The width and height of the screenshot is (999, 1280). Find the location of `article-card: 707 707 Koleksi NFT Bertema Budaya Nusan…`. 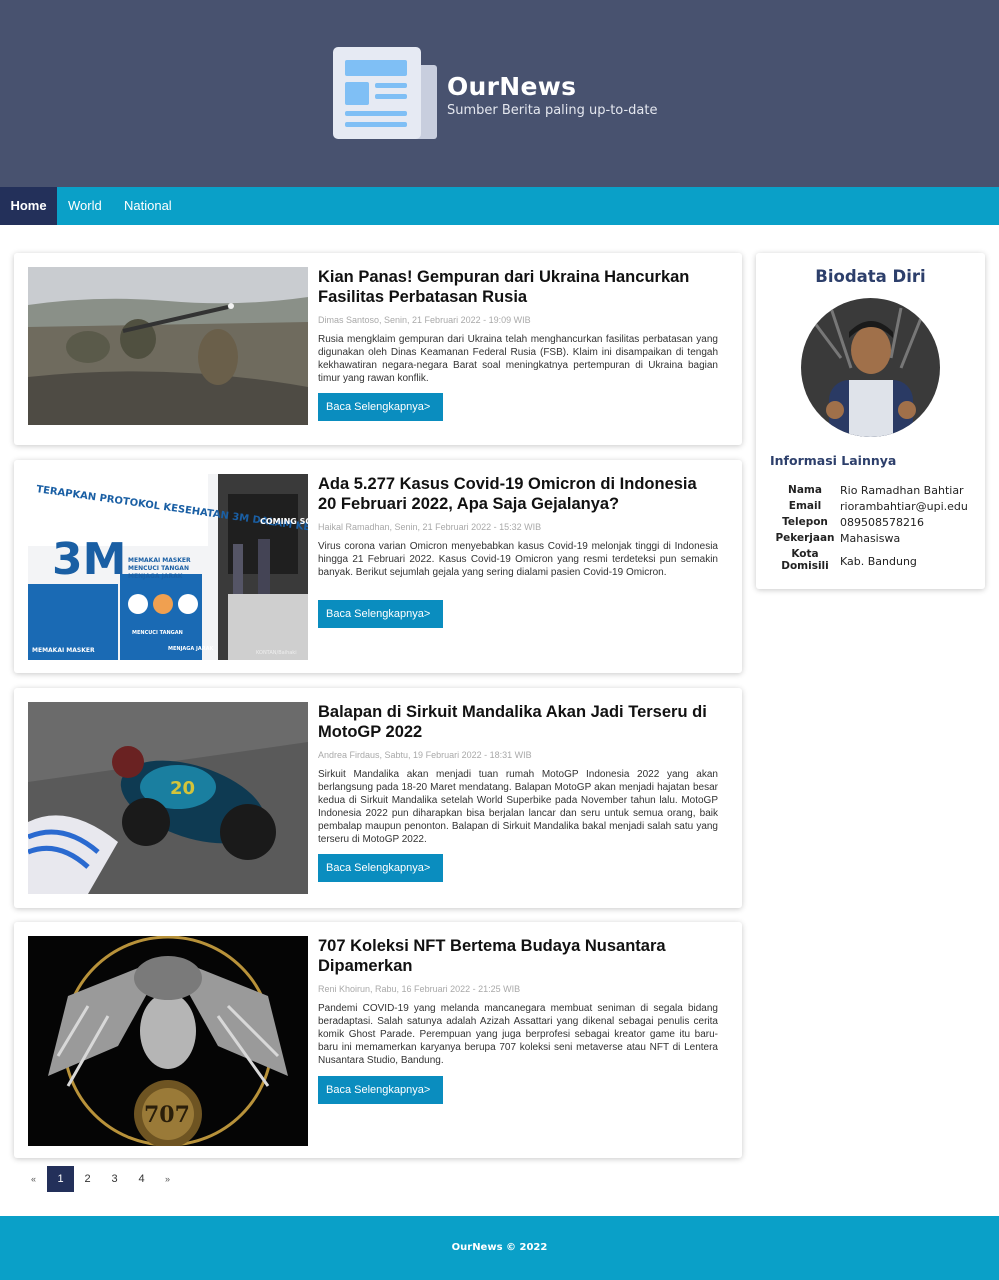

article-card: 707 707 Koleksi NFT Bertema Budaya Nusan… is located at coordinates (378, 1040).